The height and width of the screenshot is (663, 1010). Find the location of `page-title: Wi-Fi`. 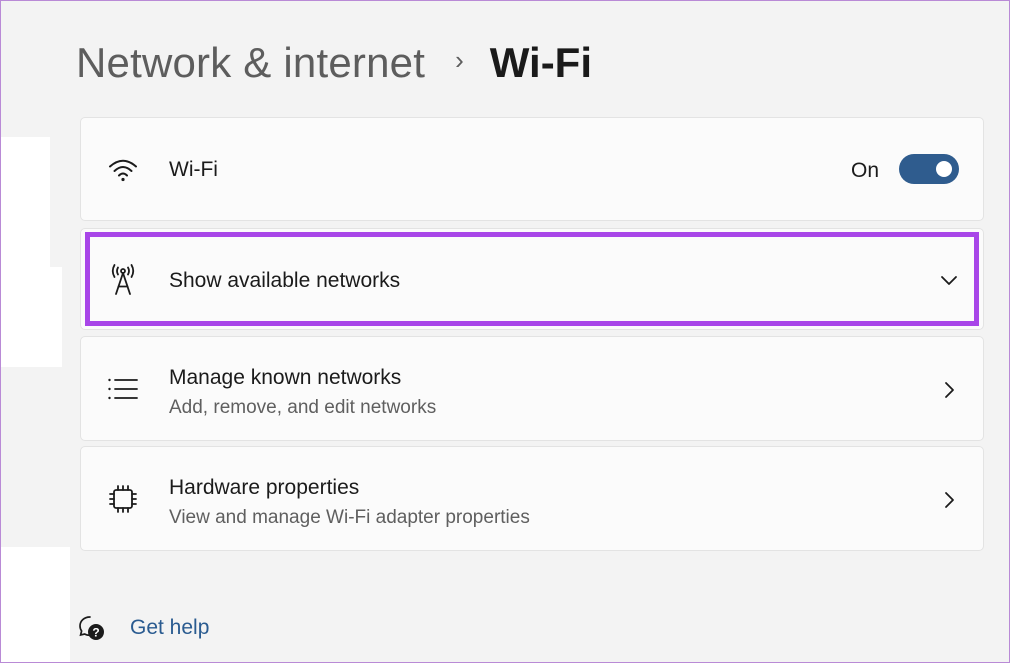

page-title: Wi-Fi is located at coordinates (541, 62).